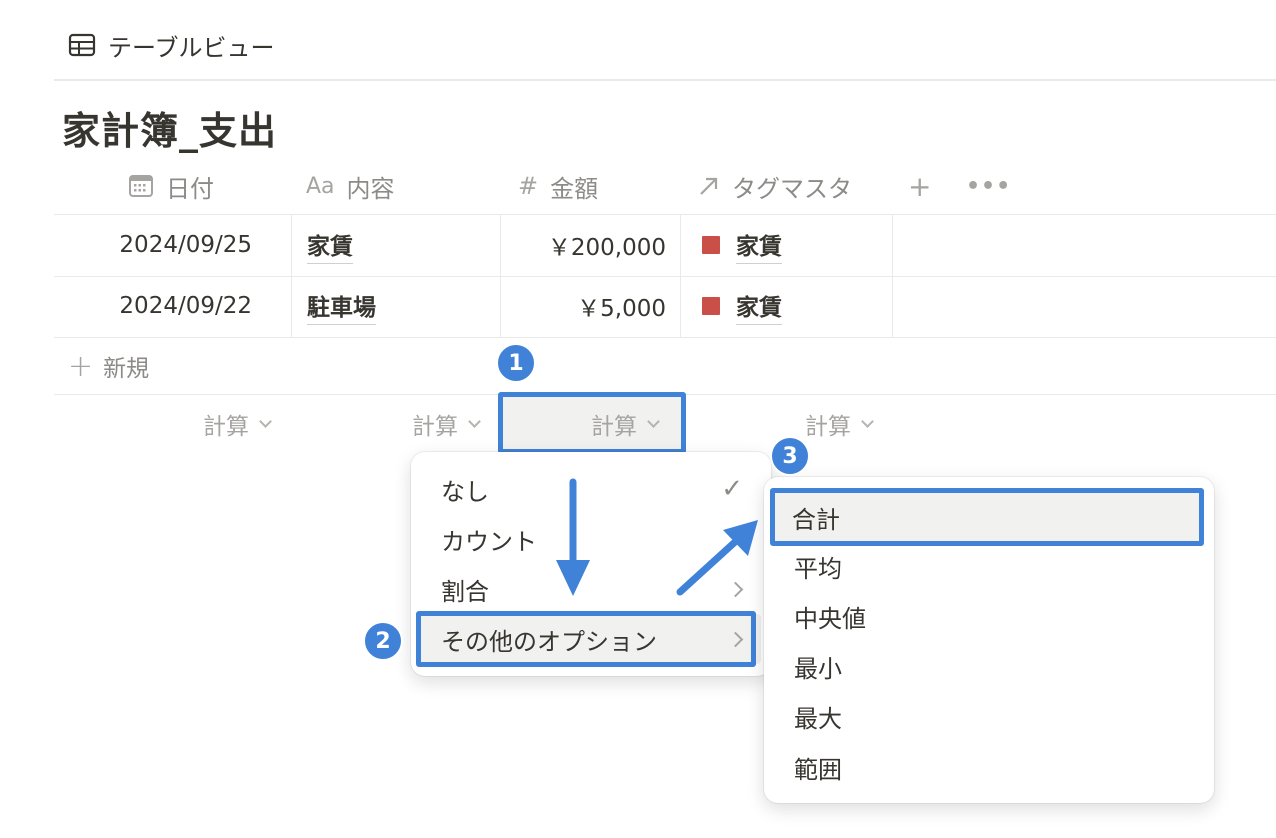 The width and height of the screenshot is (1276, 838). Describe the element at coordinates (665, 80) in the screenshot. I see `divider` at that location.